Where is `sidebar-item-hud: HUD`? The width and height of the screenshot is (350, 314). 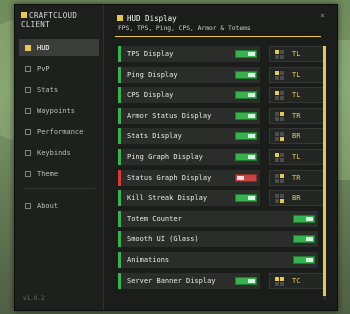
sidebar-item-hud: HUD is located at coordinates (59, 47).